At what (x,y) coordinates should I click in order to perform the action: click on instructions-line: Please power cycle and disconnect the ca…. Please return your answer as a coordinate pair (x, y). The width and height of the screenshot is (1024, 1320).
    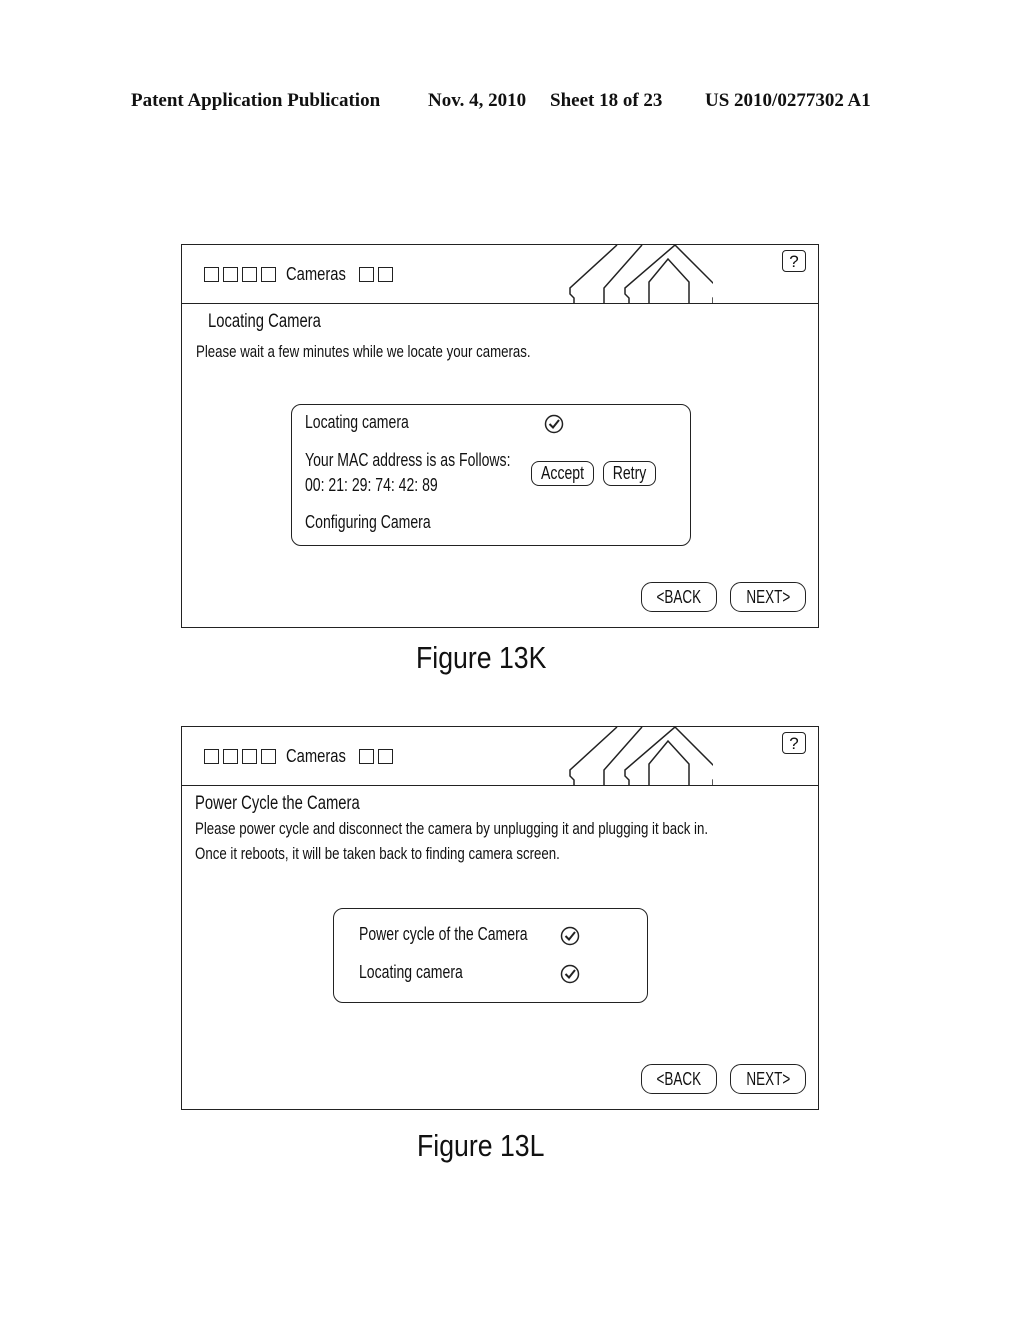
    Looking at the image, I should click on (452, 828).